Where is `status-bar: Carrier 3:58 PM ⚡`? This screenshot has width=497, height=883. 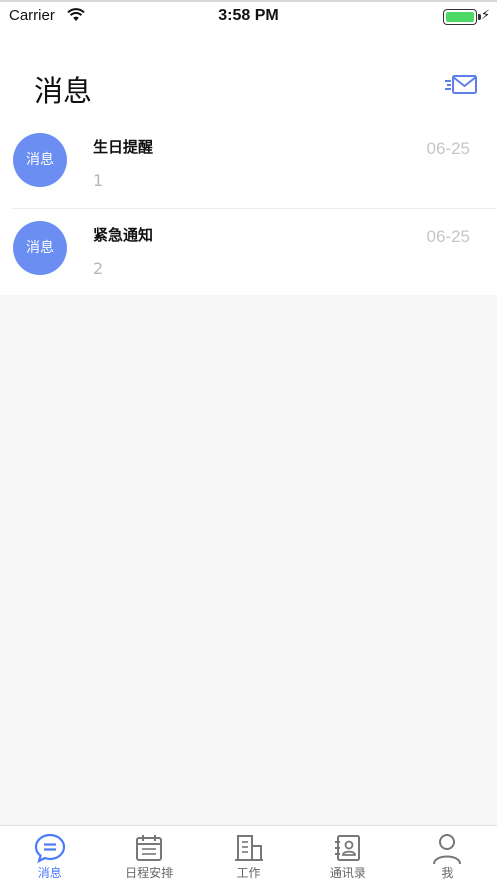
status-bar: Carrier 3:58 PM ⚡ is located at coordinates (248, 15).